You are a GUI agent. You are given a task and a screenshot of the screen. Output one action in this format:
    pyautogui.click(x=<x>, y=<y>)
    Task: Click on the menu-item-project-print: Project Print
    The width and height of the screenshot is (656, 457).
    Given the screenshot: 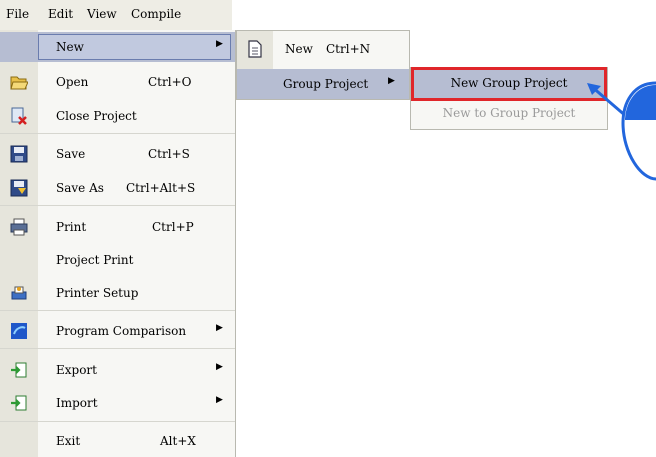 What is the action you would take?
    pyautogui.click(x=117, y=260)
    